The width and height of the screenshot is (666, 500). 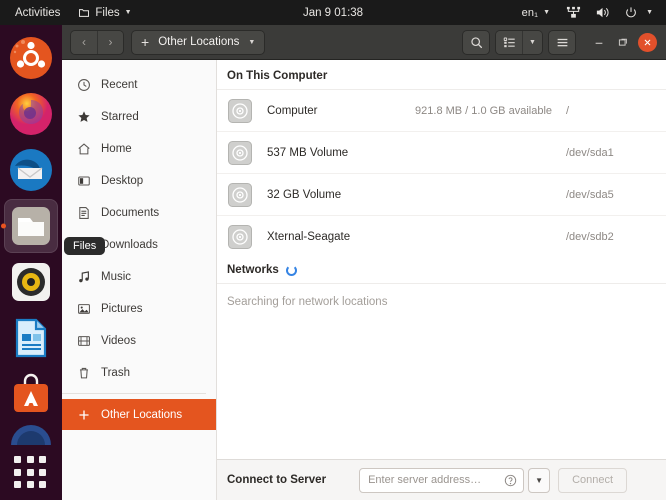 I want to click on dock-item-firefox, so click(x=31, y=114).